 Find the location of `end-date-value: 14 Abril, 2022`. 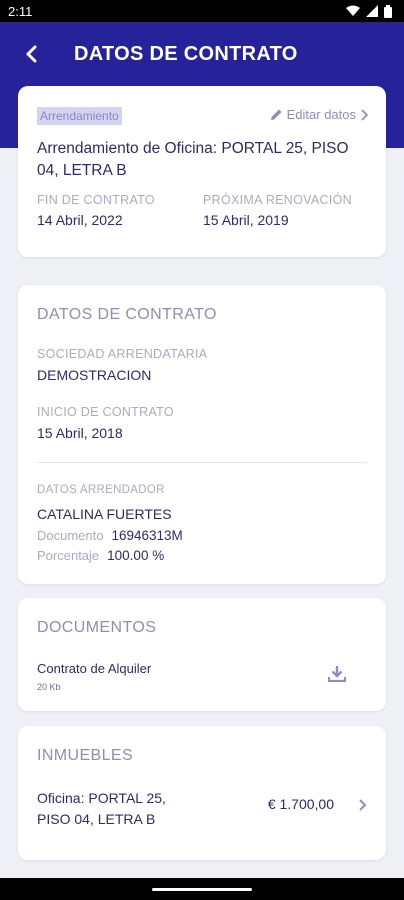

end-date-value: 14 Abril, 2022 is located at coordinates (80, 220).